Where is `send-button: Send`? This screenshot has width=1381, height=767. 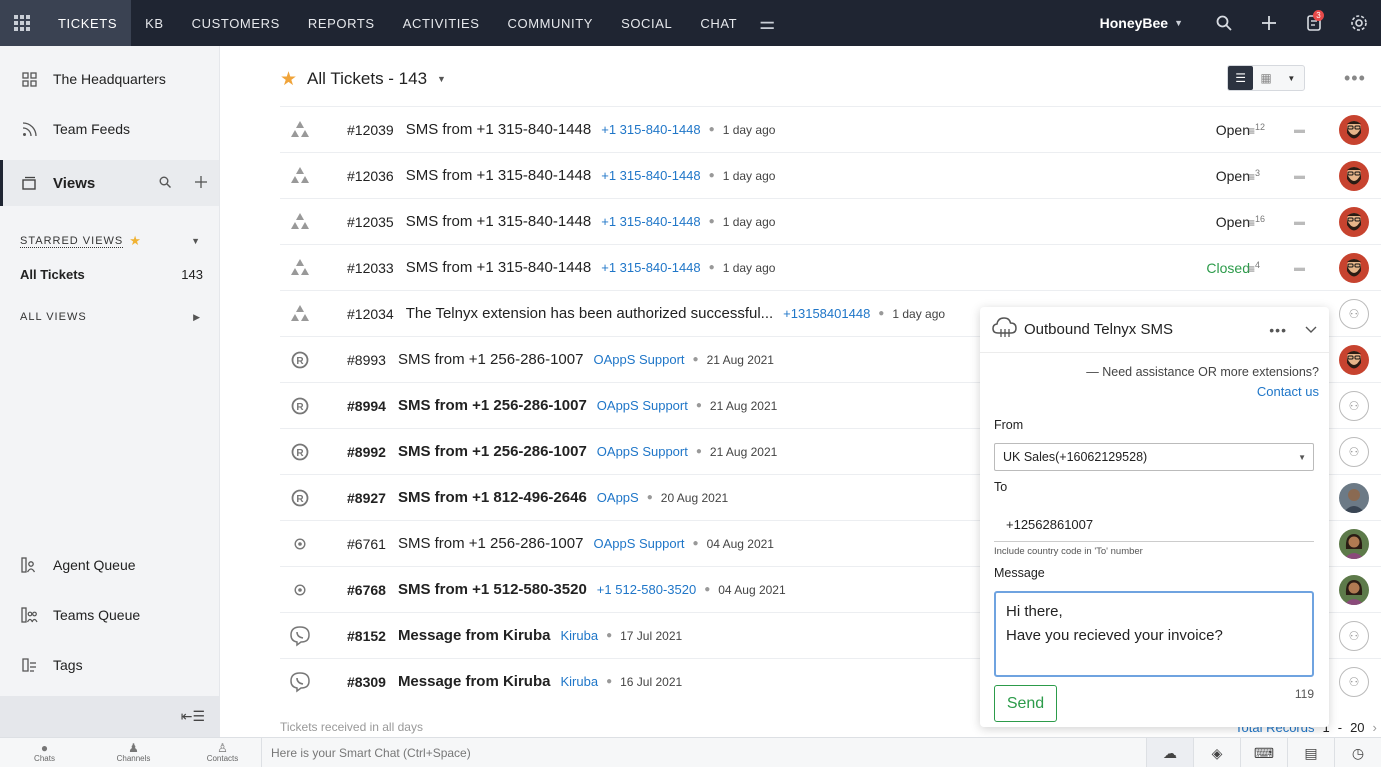 send-button: Send is located at coordinates (1025, 703).